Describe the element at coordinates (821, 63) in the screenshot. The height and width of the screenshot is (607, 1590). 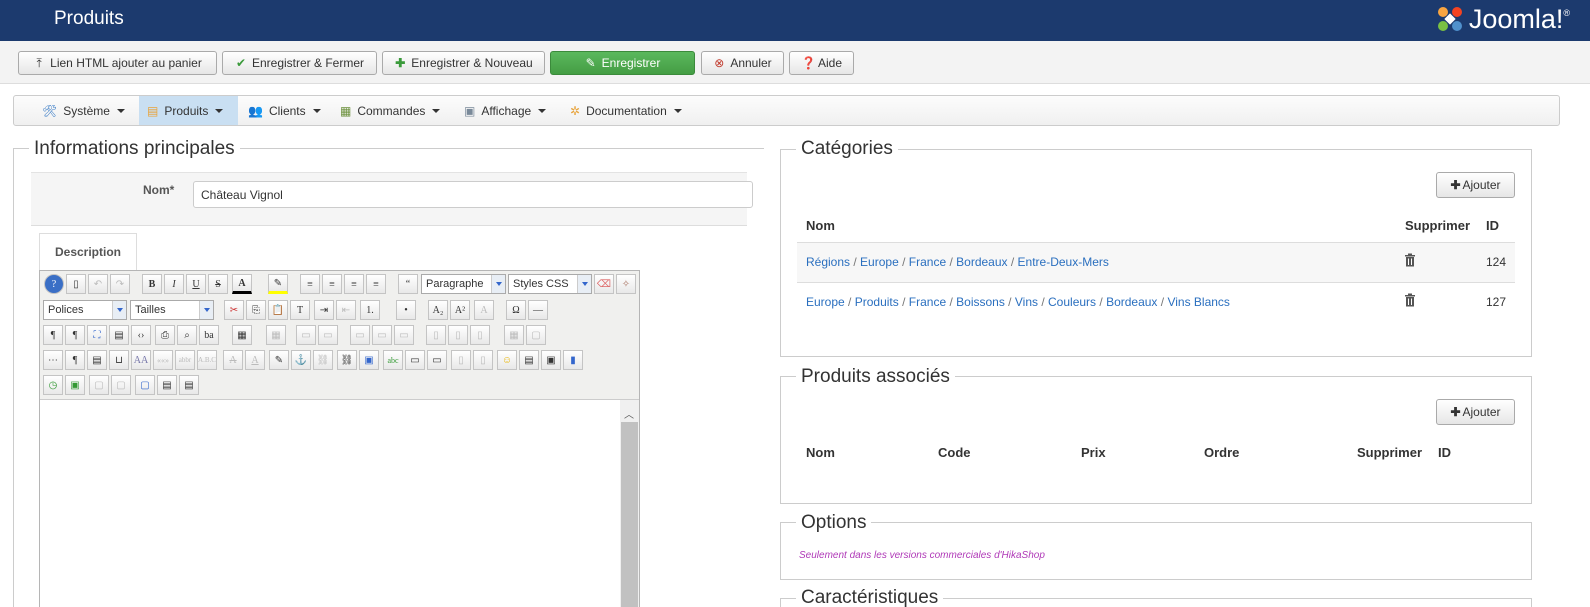
I see `help-button: ❓ Aide` at that location.